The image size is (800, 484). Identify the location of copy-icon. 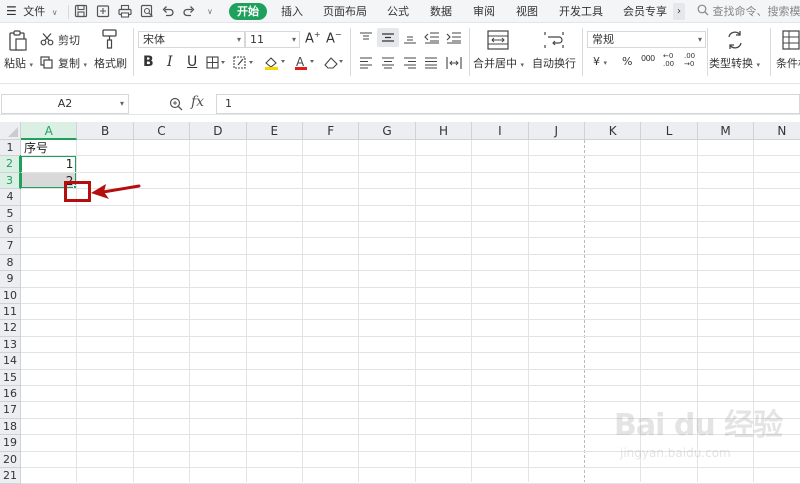
(46, 62).